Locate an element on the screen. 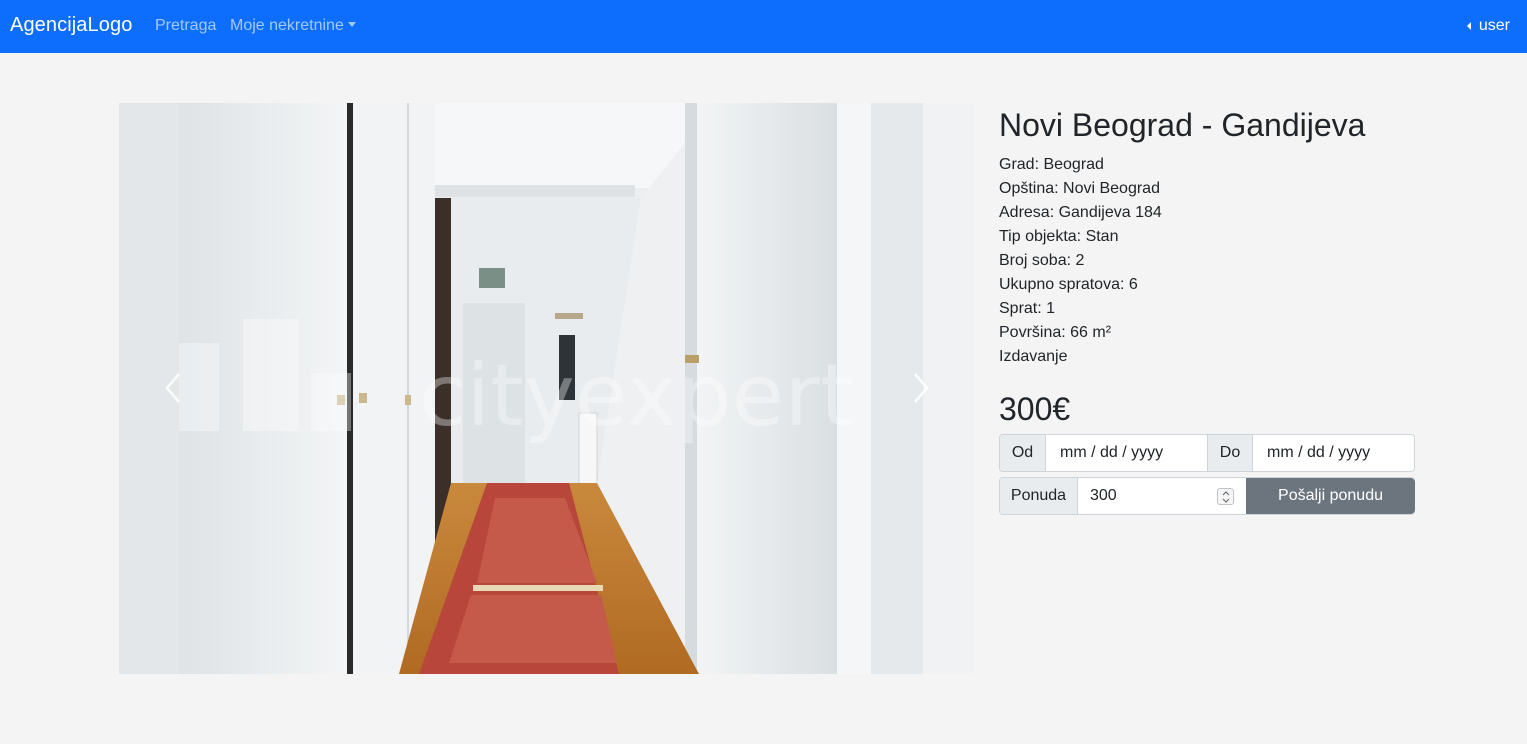 This screenshot has width=1527, height=744. nav-dropdown-my-properties: Moje nekretnine is located at coordinates (293, 26).